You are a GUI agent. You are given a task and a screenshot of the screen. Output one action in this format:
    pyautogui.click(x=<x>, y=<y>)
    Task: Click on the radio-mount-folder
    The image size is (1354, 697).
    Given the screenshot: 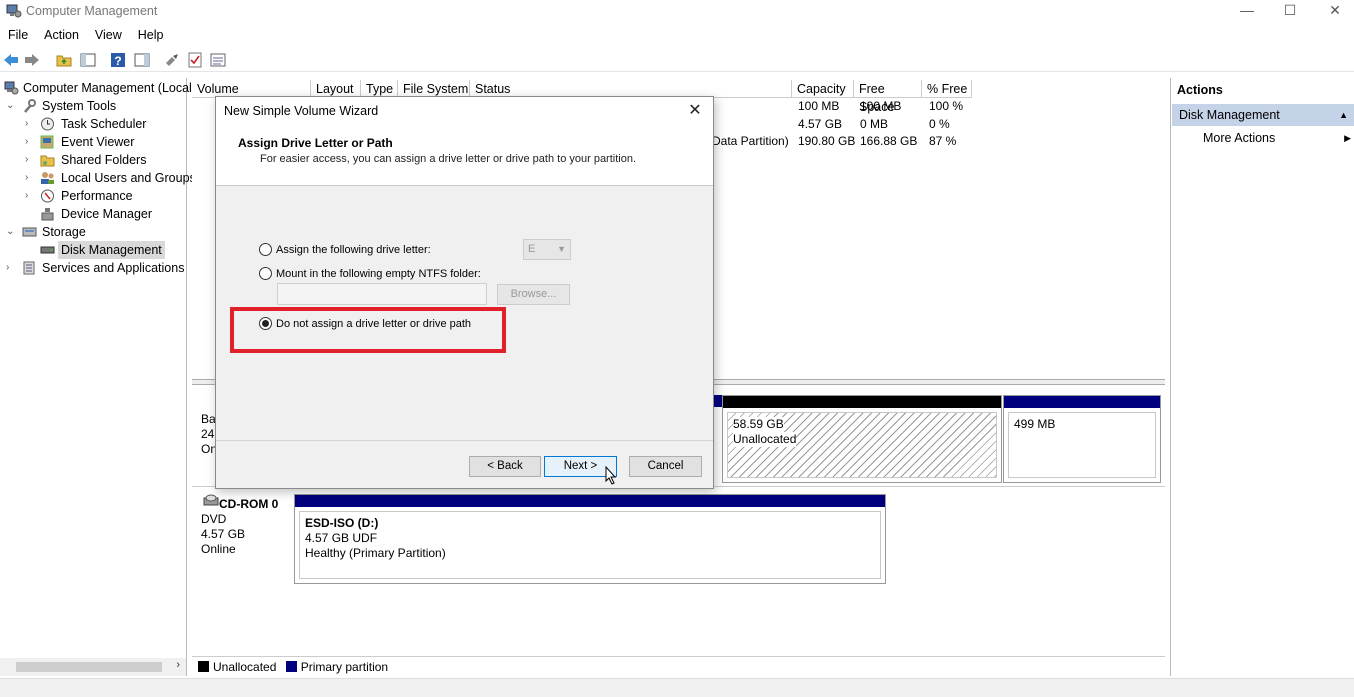 What is the action you would take?
    pyautogui.click(x=265, y=273)
    